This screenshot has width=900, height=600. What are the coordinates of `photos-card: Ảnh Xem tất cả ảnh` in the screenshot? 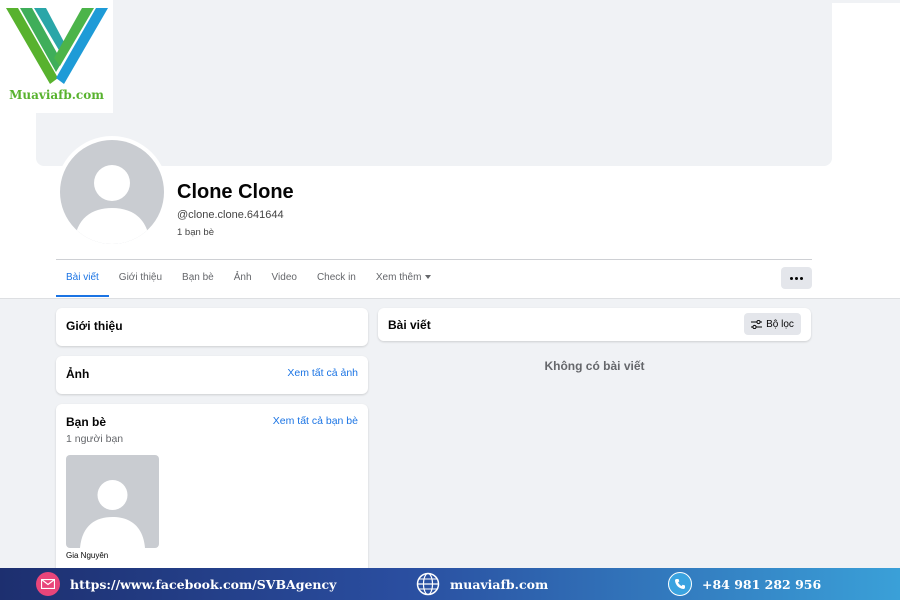 It's located at (212, 375).